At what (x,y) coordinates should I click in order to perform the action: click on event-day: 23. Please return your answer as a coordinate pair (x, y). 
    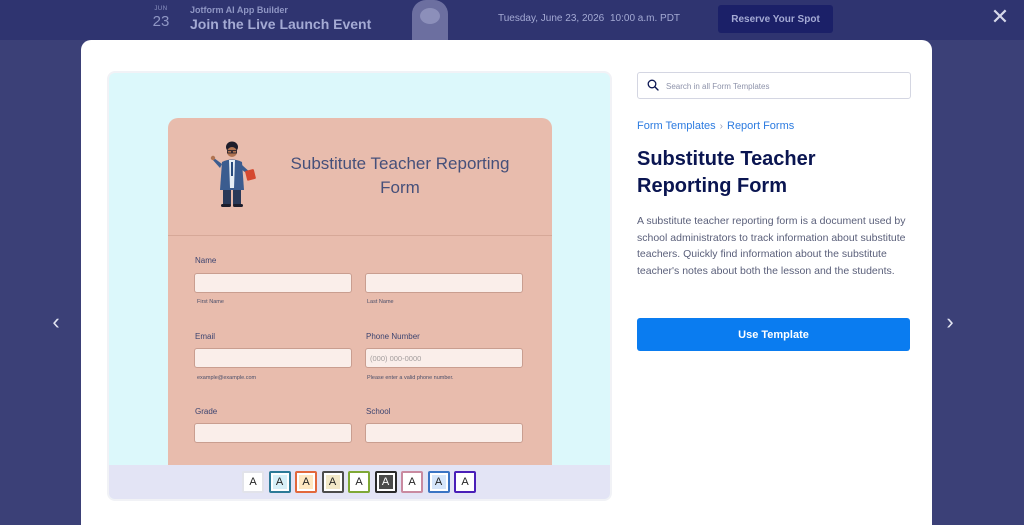
    Looking at the image, I should click on (161, 21).